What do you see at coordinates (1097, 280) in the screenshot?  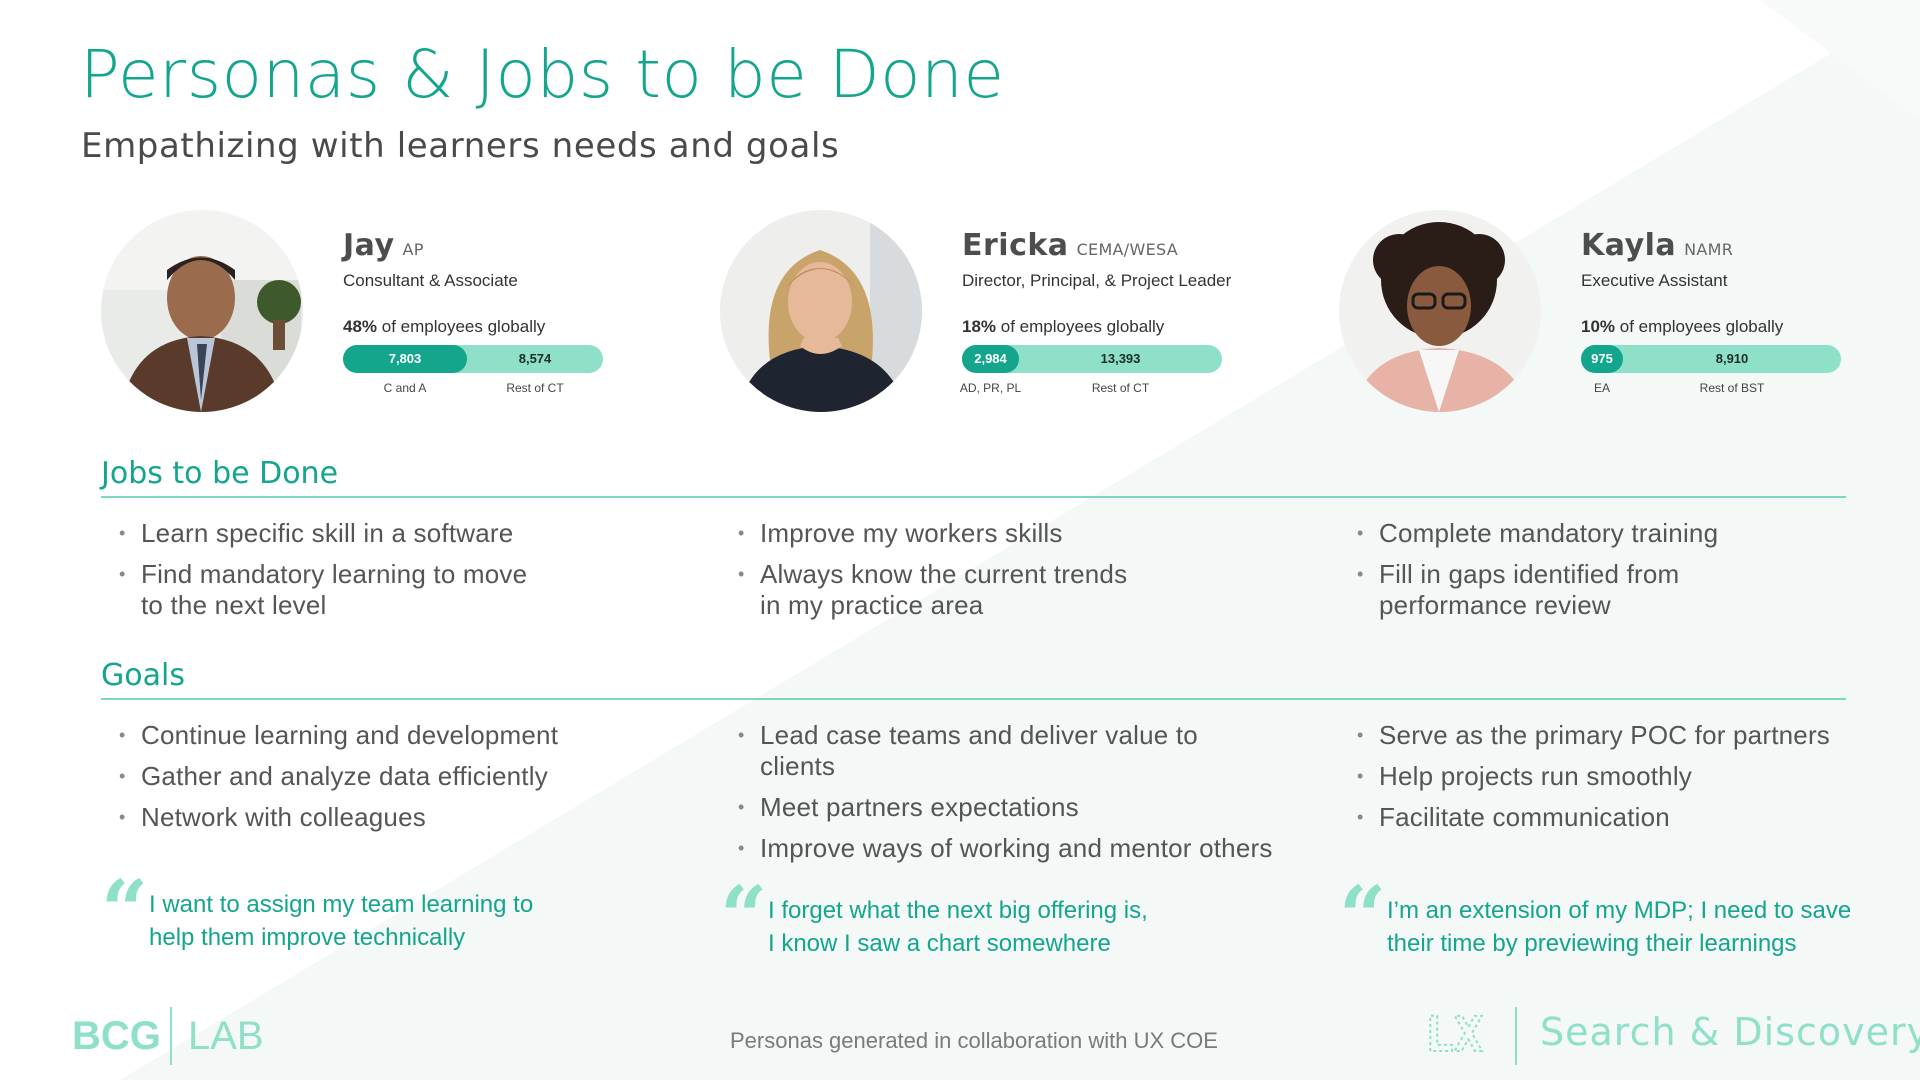 I see `persona-role: Director, Principal, & Project Leader` at bounding box center [1097, 280].